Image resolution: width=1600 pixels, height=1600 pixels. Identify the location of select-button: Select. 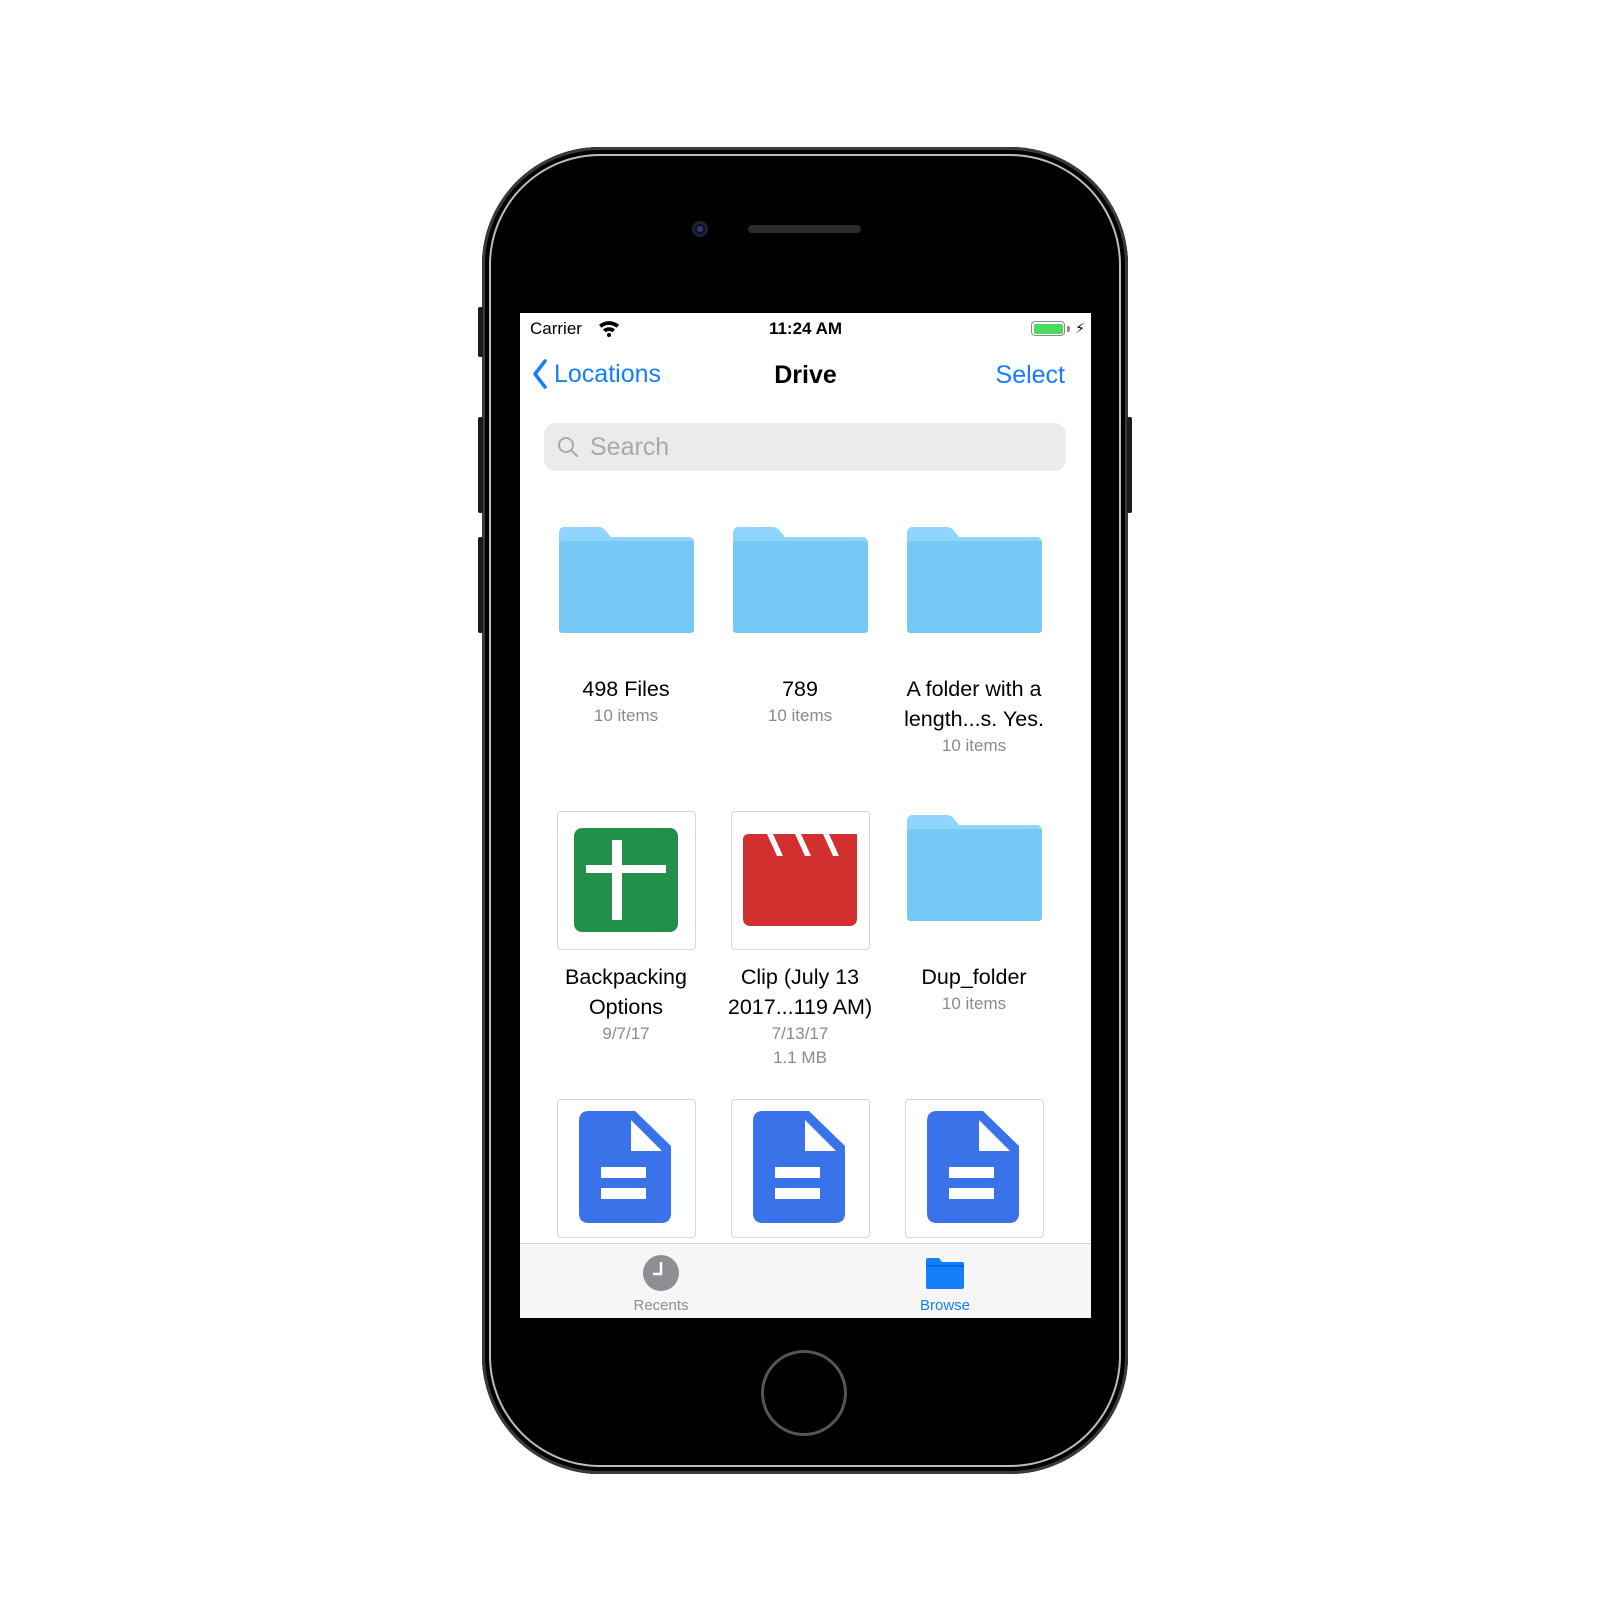
(1030, 375).